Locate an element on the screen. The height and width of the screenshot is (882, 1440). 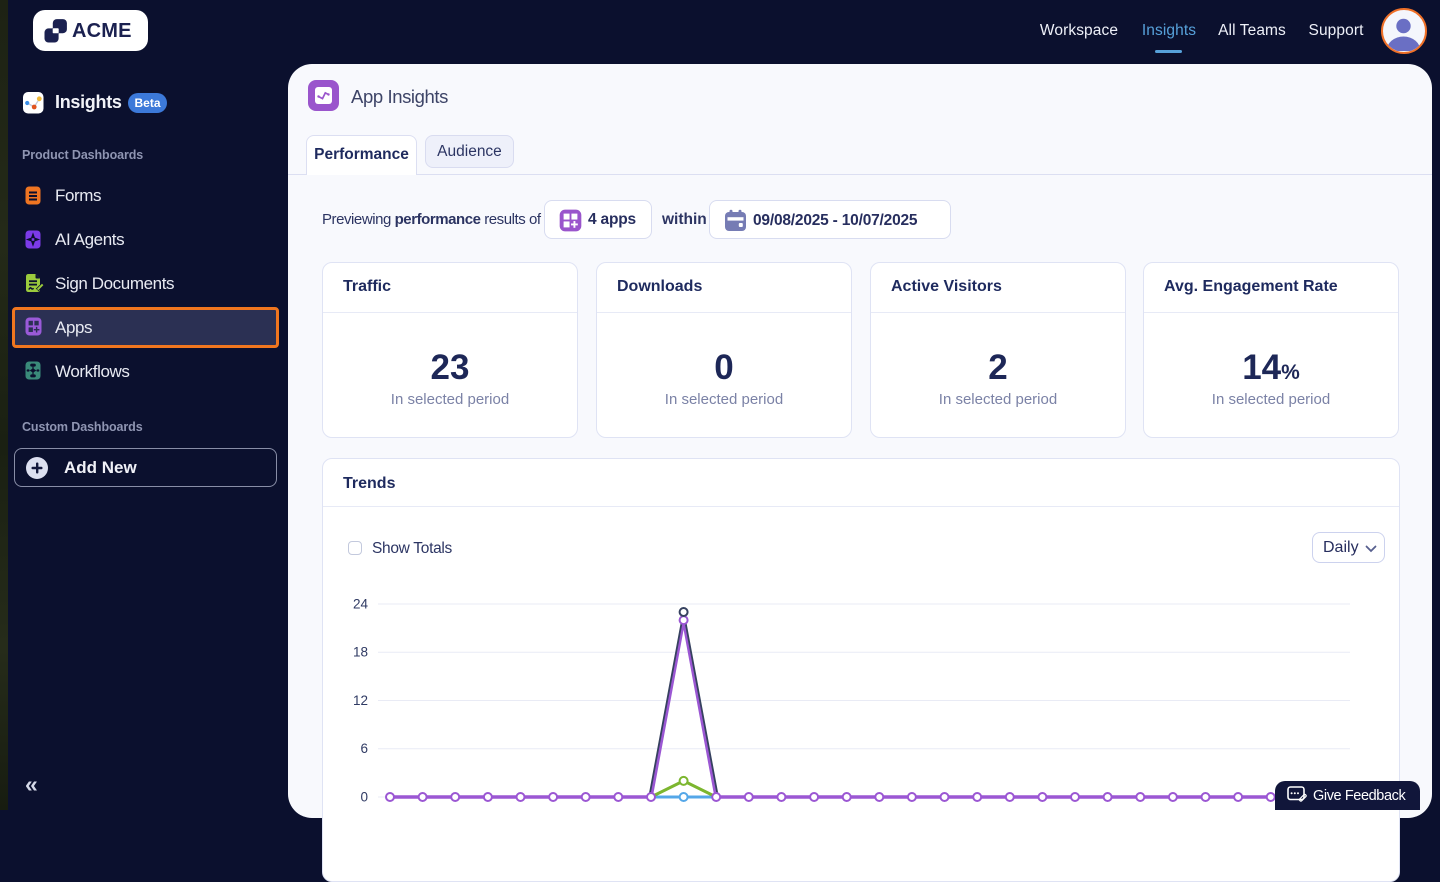
svg-text: 0 is located at coordinates (364, 797).